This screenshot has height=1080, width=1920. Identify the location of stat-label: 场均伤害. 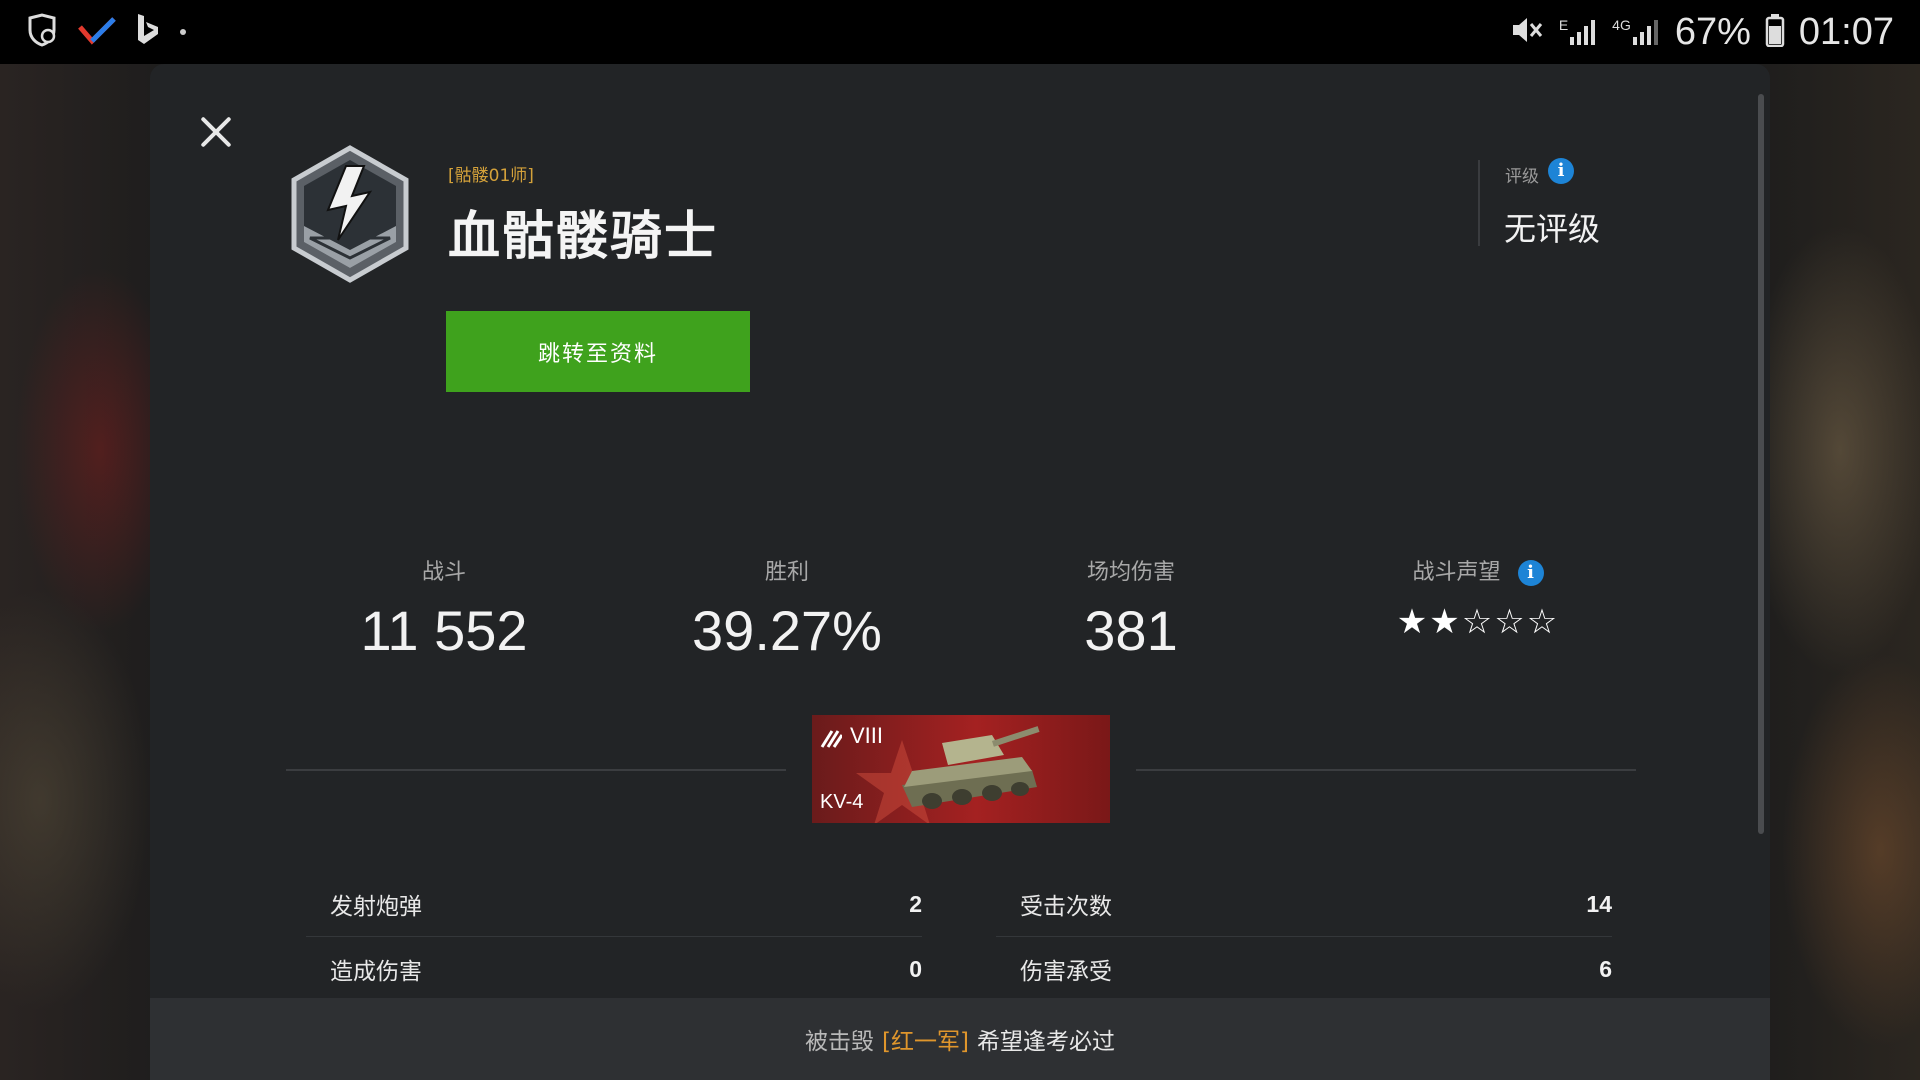
(1130, 572).